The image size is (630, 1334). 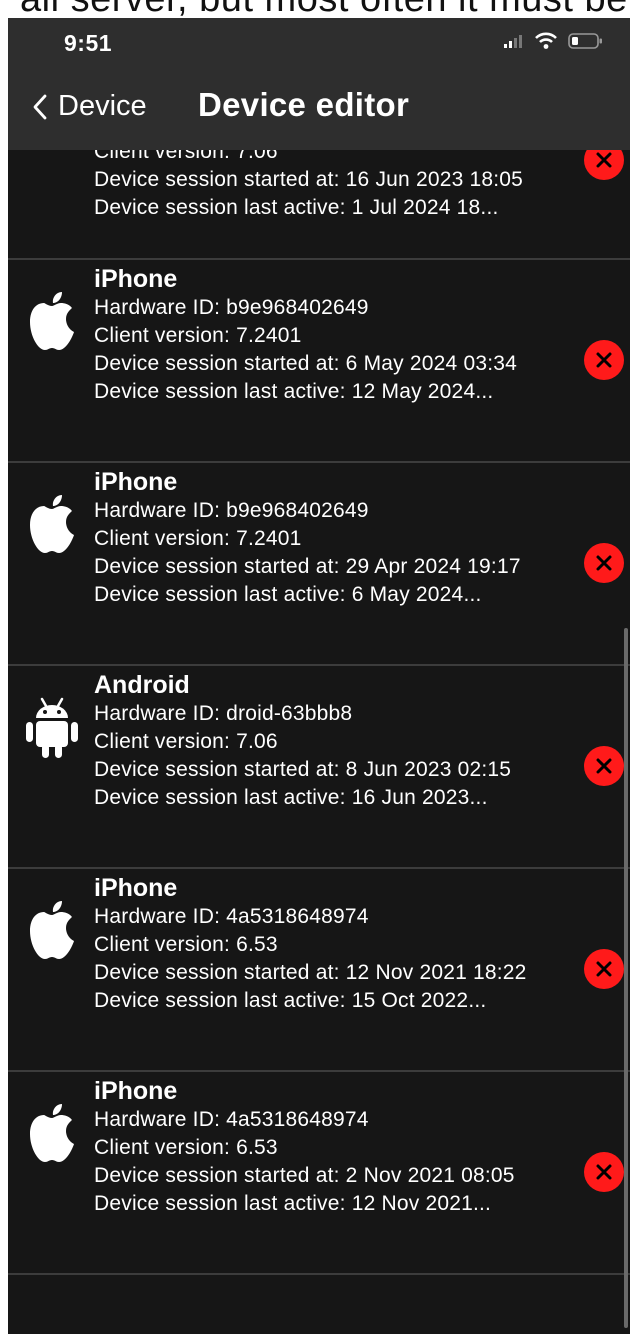 I want to click on wifi-icon, so click(x=546, y=41).